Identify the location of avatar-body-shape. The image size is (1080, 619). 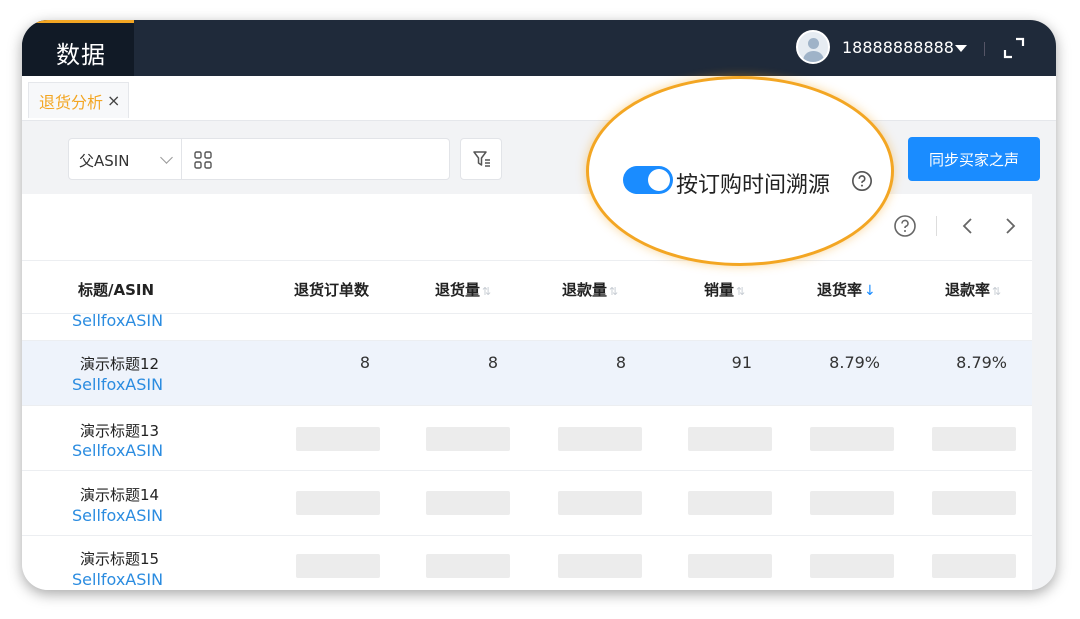
(813, 56).